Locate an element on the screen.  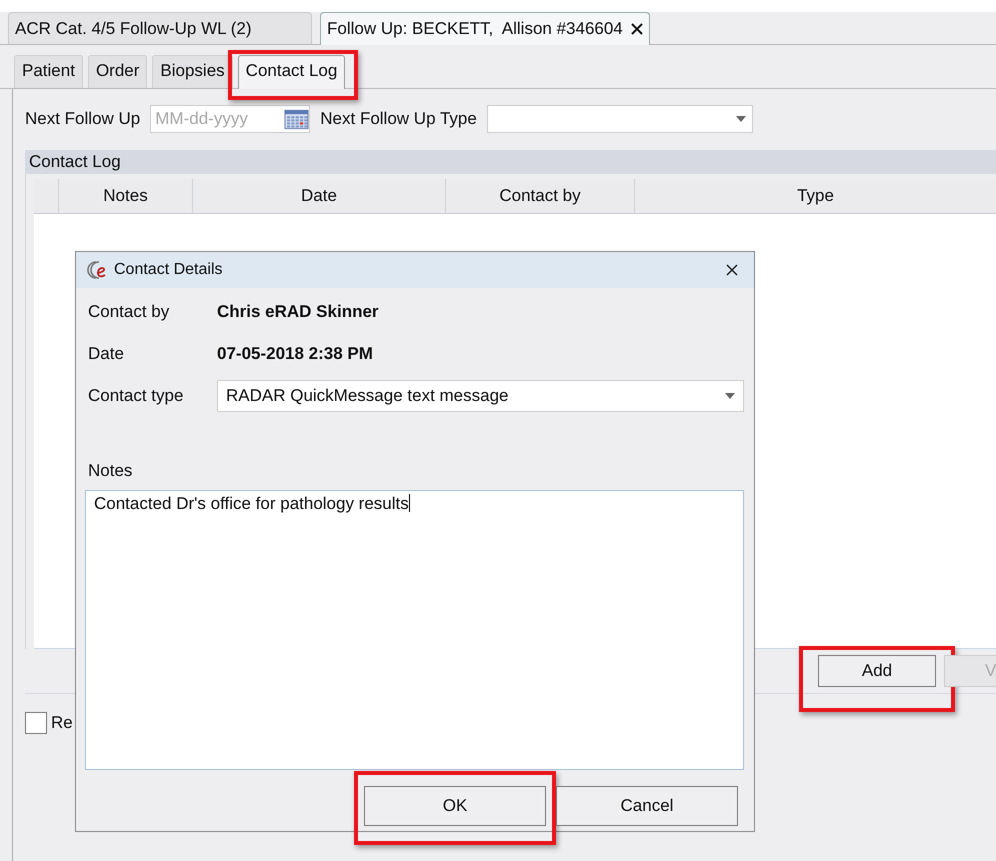
column-header: Notes is located at coordinates (126, 196).